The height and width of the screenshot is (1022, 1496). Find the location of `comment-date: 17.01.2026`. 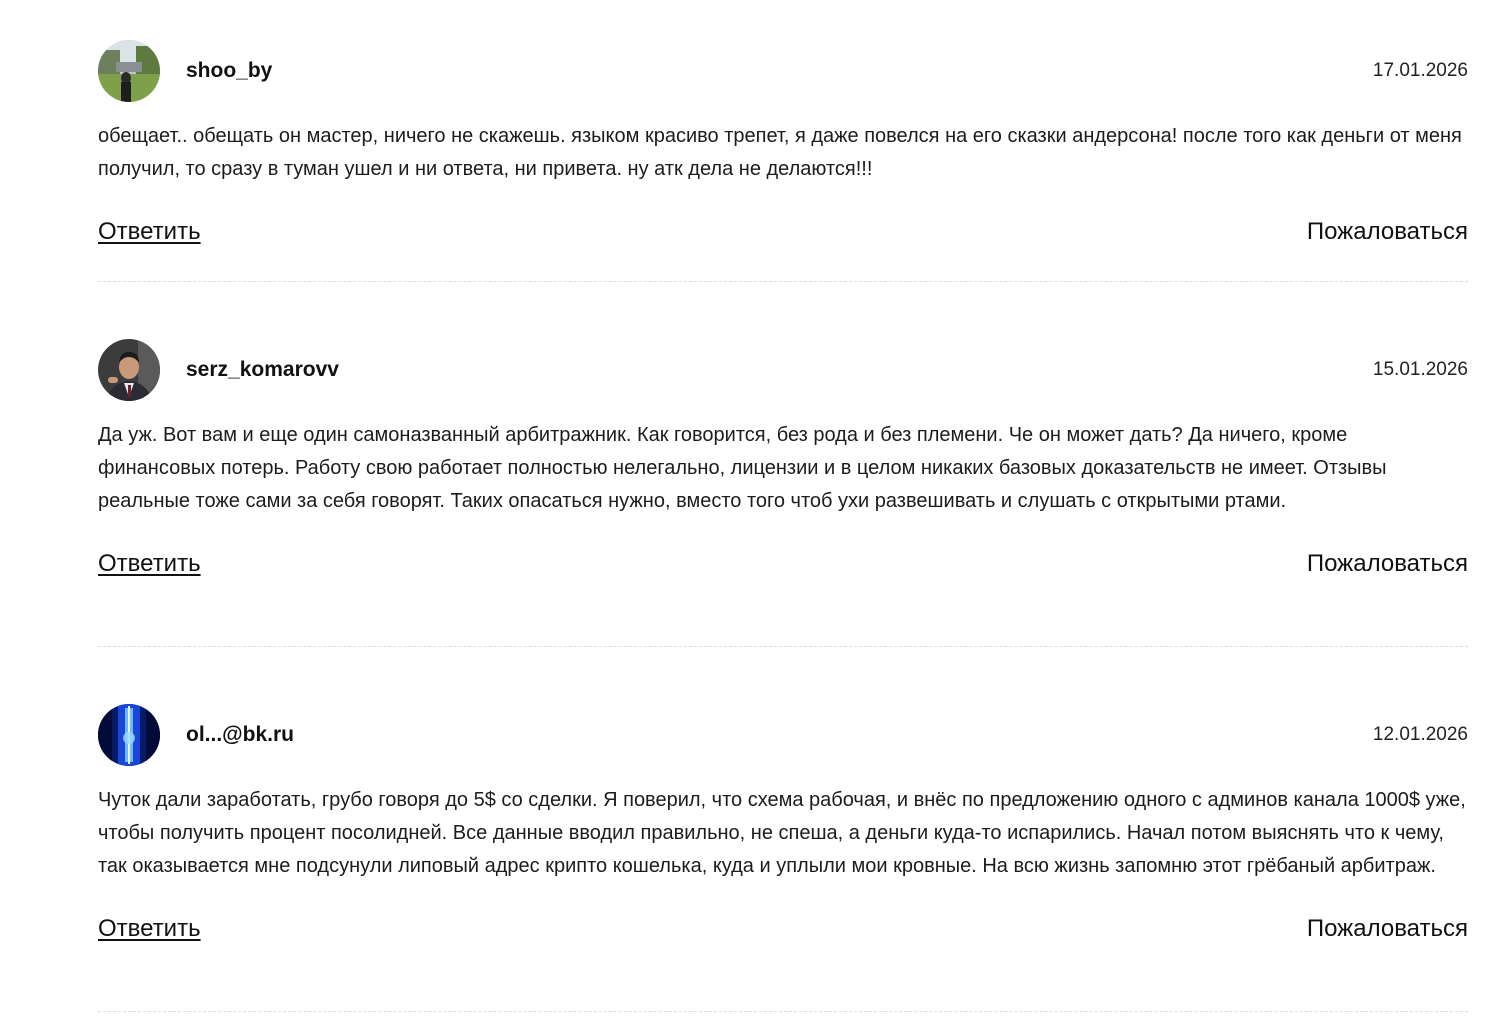

comment-date: 17.01.2026 is located at coordinates (1420, 70).